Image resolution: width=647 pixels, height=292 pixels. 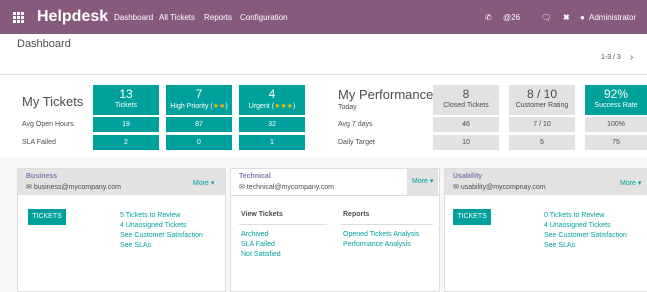 I want to click on view-links: Archived SLA Failed Not Satisfied, so click(x=261, y=245).